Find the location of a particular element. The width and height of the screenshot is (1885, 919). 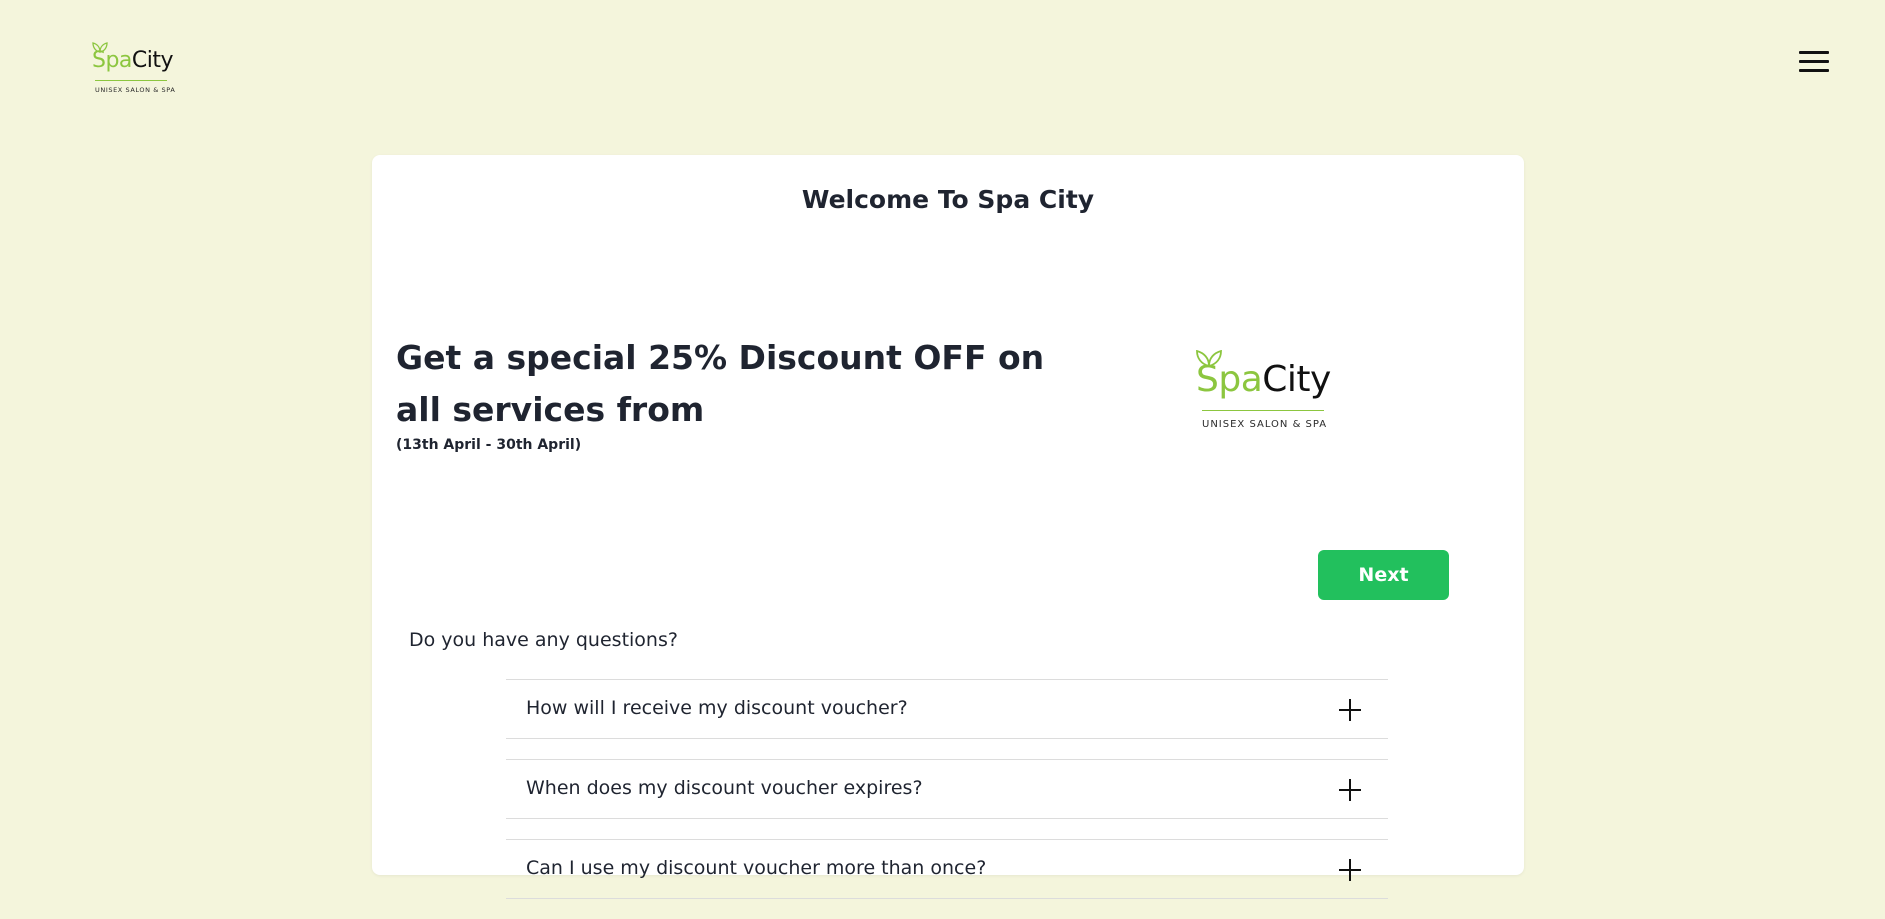

site-logo: SpaCity UNISEX SALON & SPA is located at coordinates (134, 70).